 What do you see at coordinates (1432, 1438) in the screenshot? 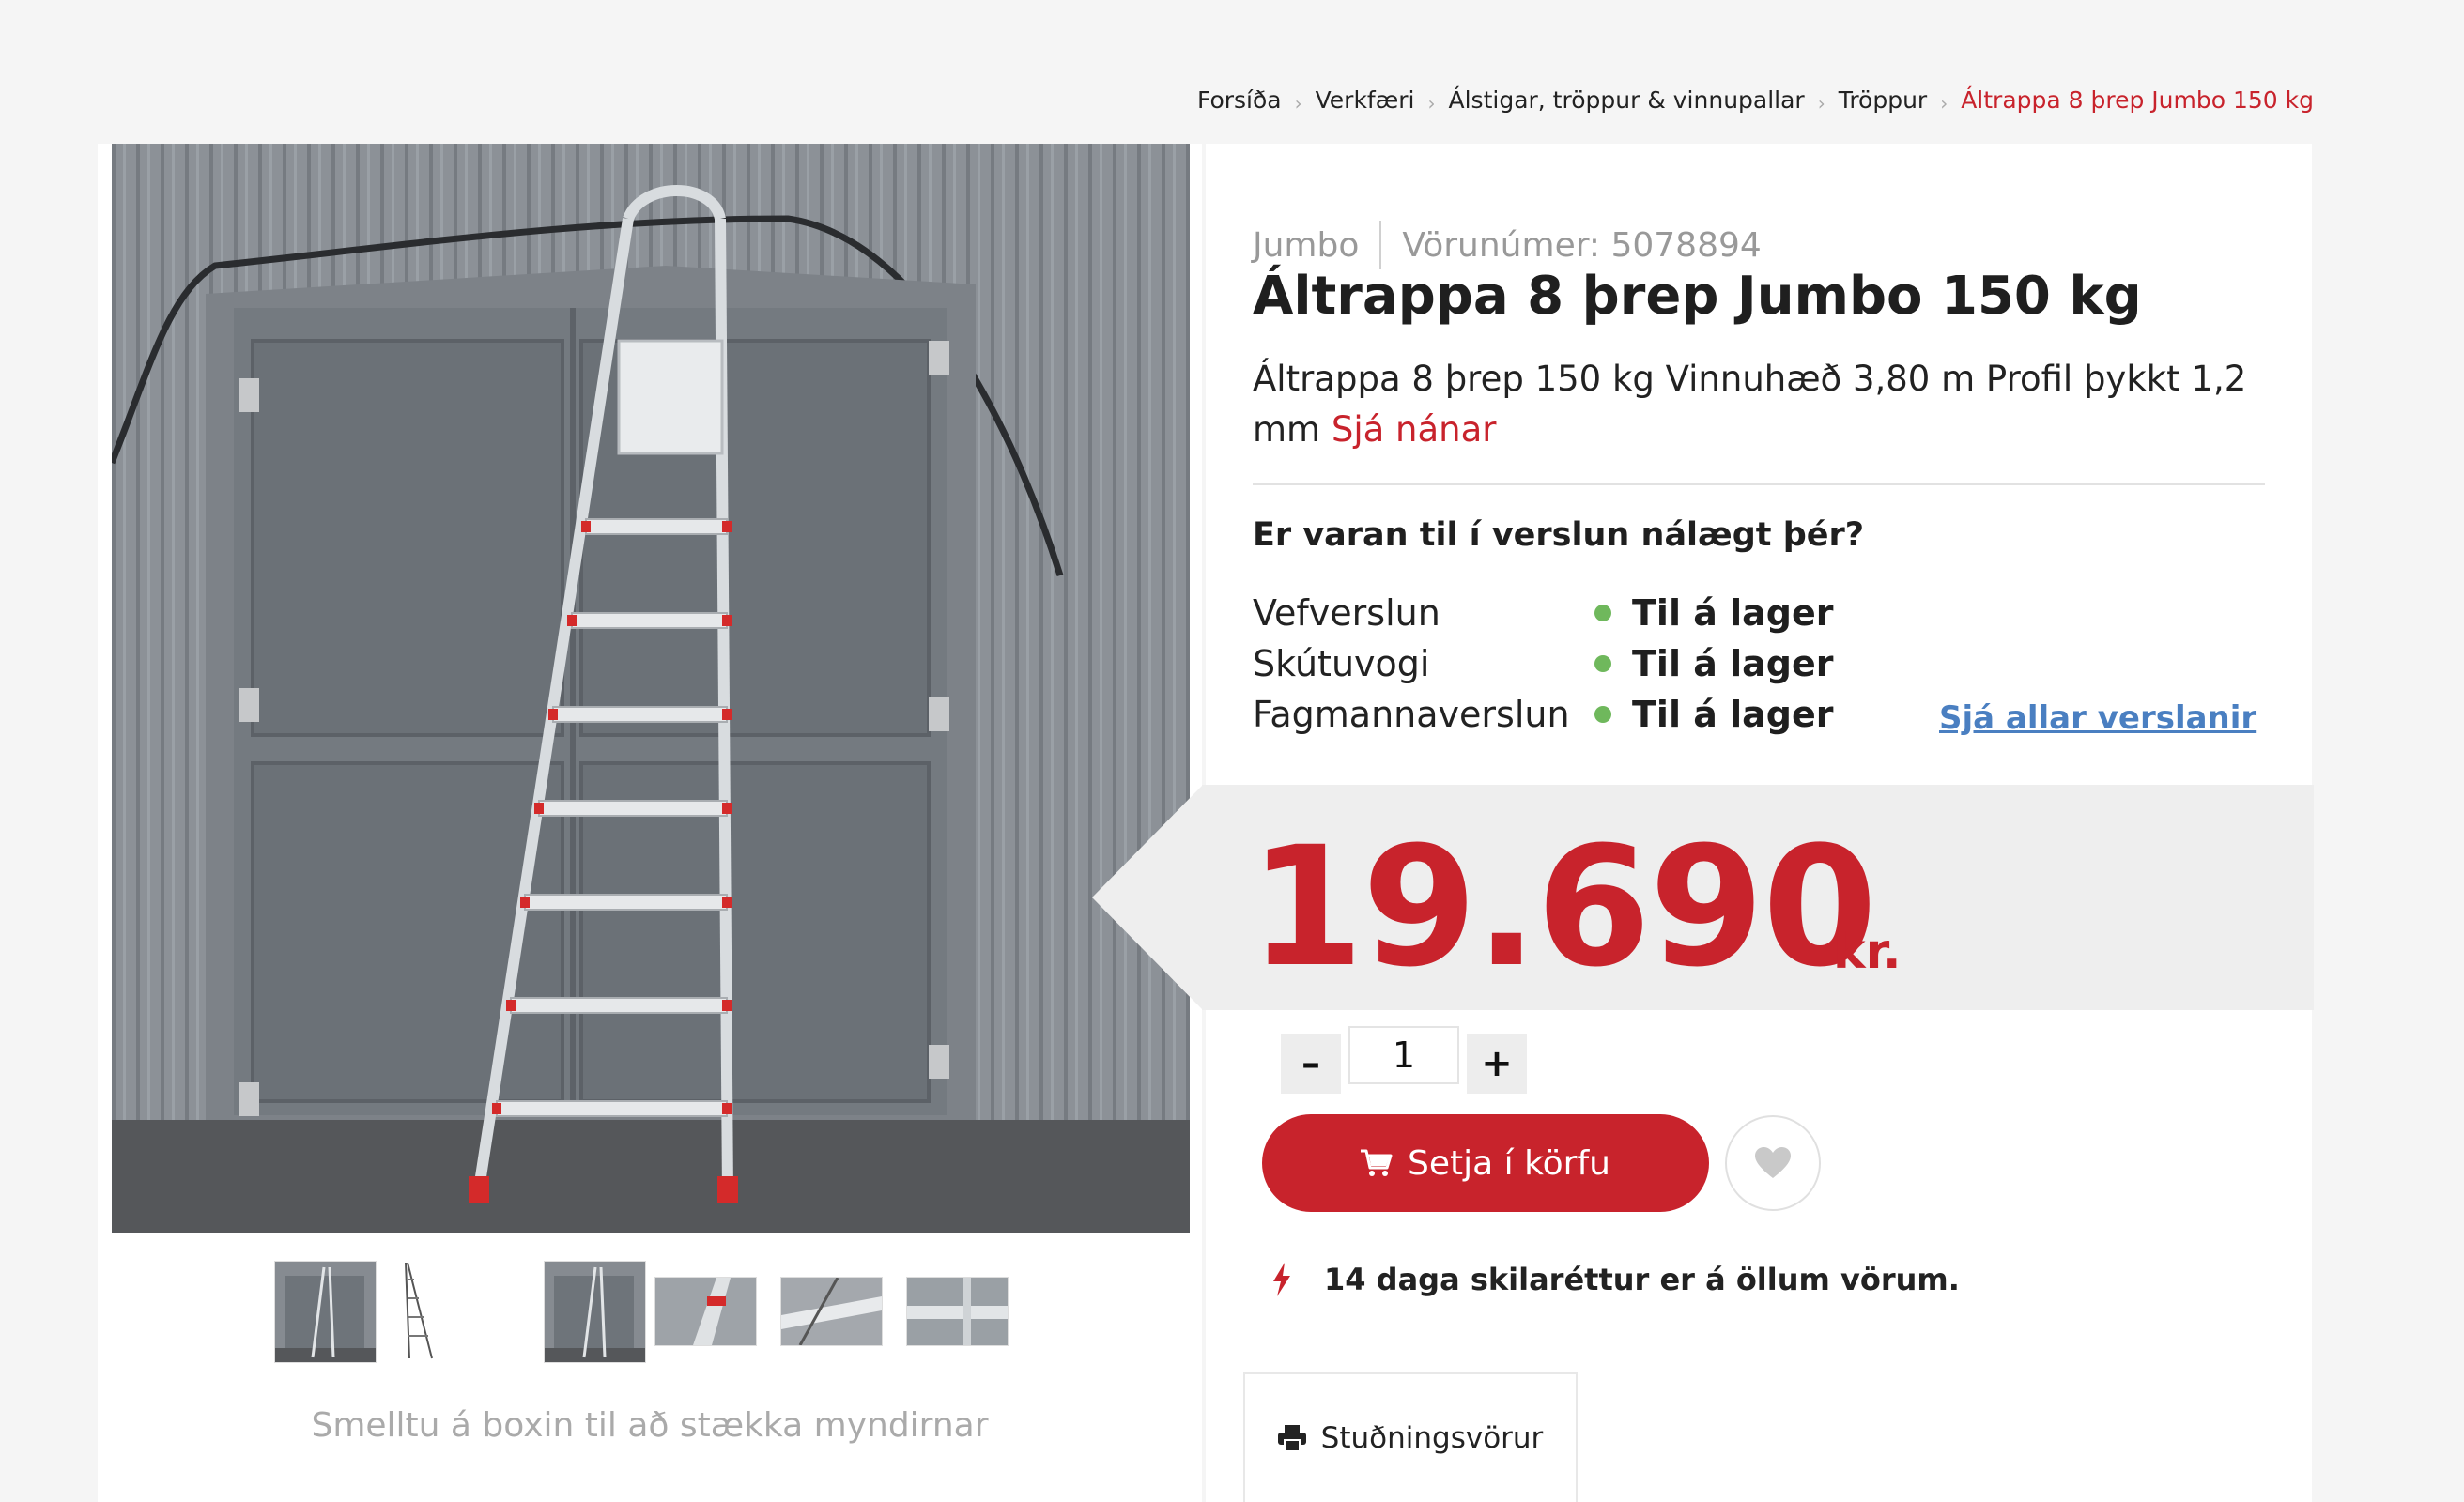
I see `tab-label: Stuðningsvörur` at bounding box center [1432, 1438].